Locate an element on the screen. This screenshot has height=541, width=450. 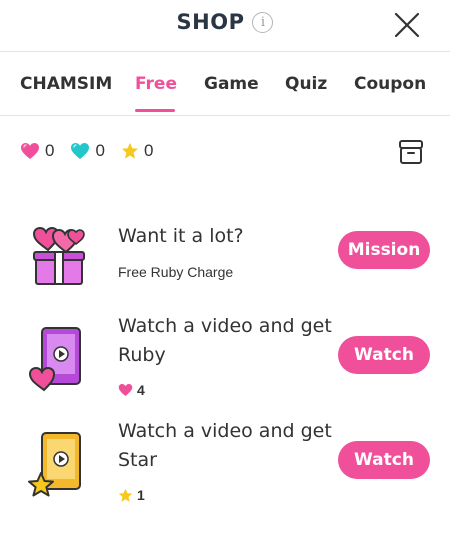
tab-bar: CHAMSIM Free Game Quiz Coupon is located at coordinates (225, 84).